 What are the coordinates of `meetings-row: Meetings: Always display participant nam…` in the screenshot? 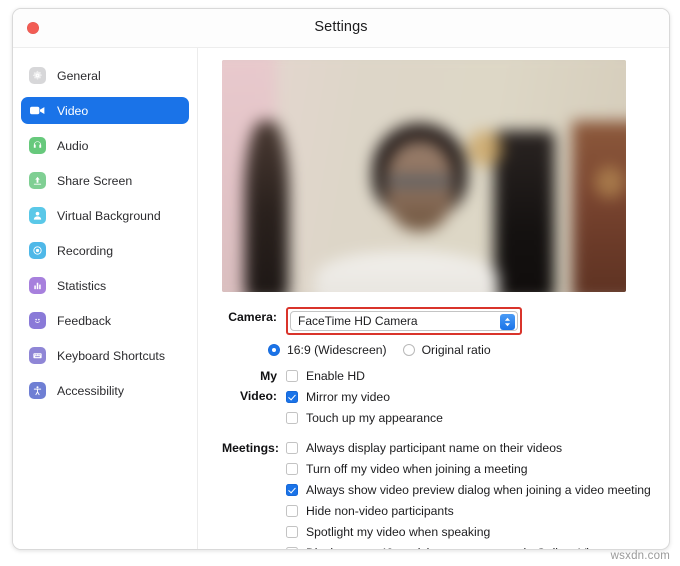 It's located at (438, 493).